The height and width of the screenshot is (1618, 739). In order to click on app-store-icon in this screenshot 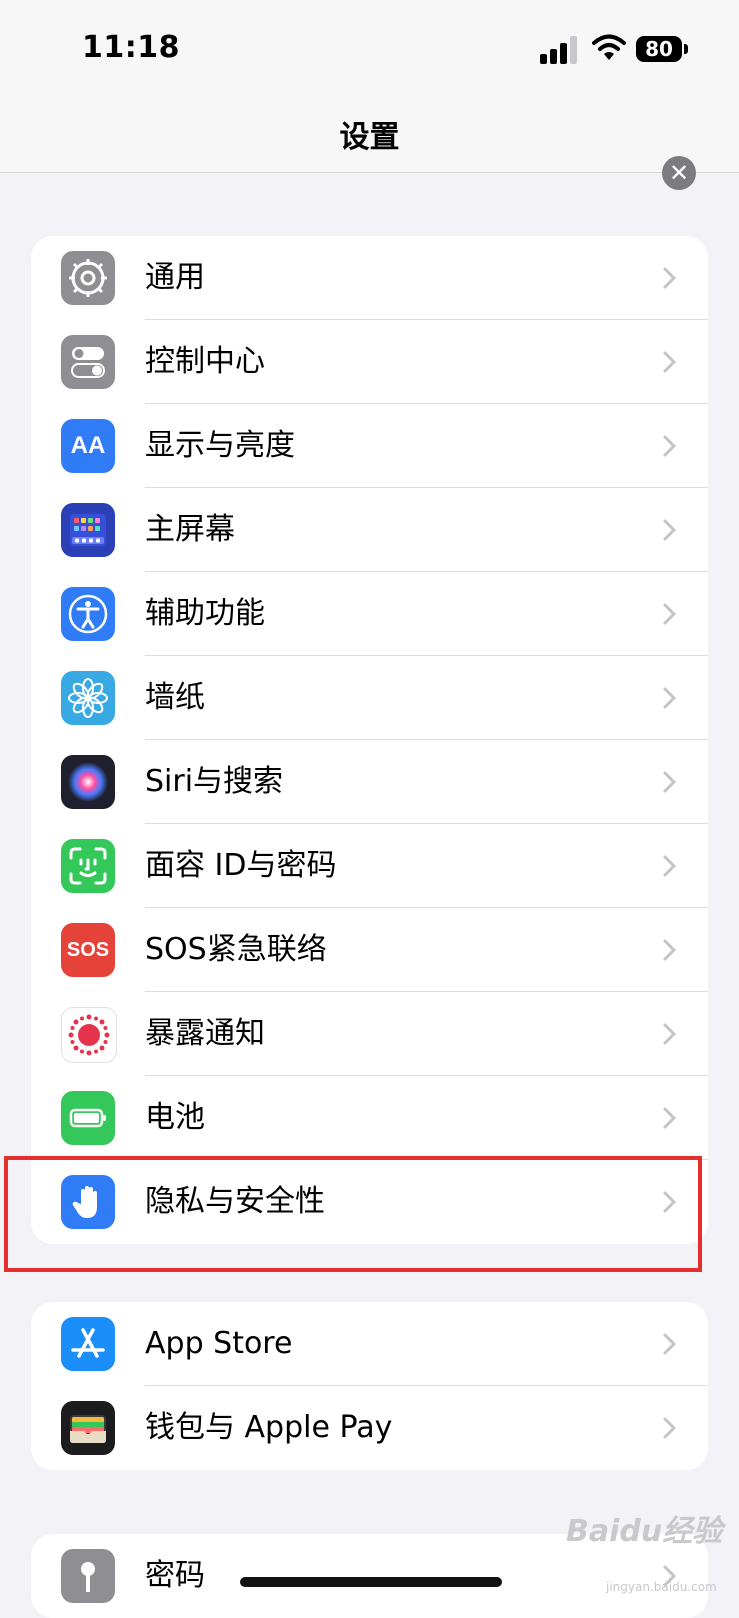, I will do `click(88, 1344)`.